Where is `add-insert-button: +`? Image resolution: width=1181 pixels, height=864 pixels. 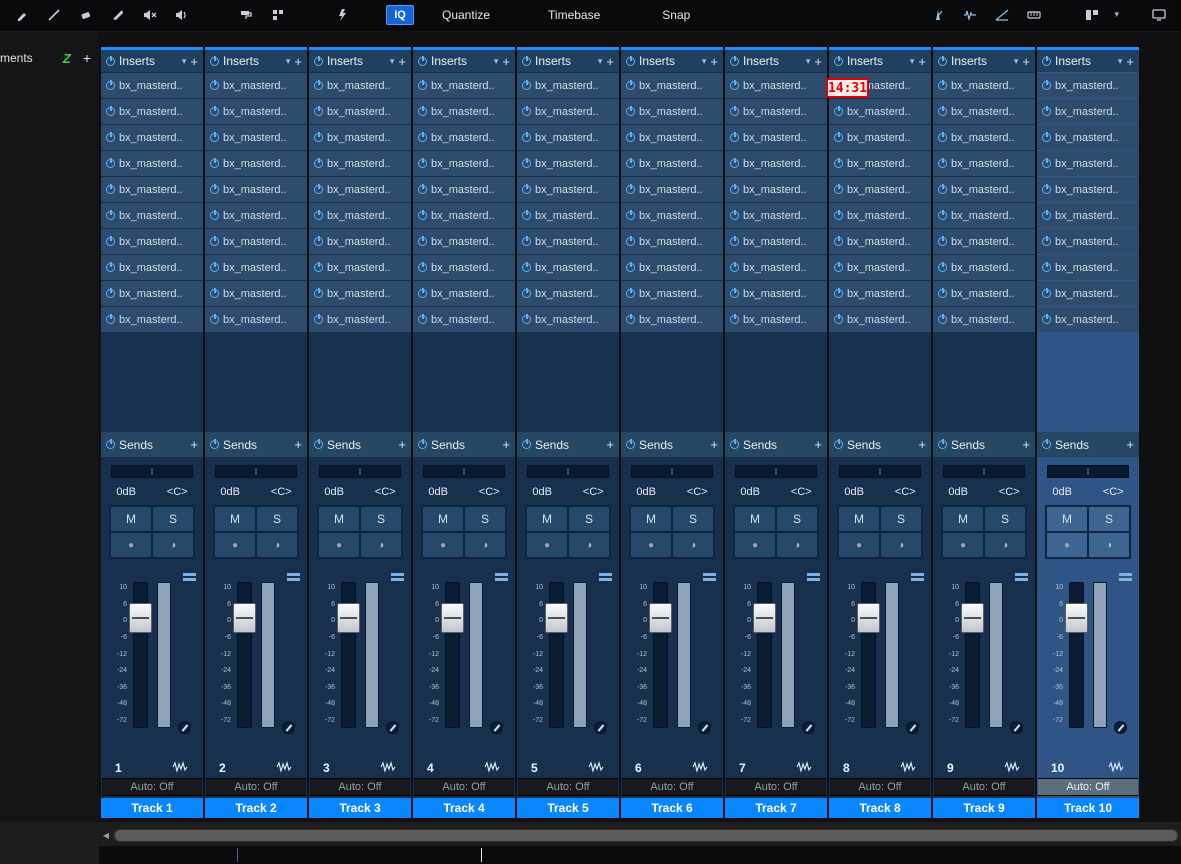 add-insert-button: + is located at coordinates (1130, 61).